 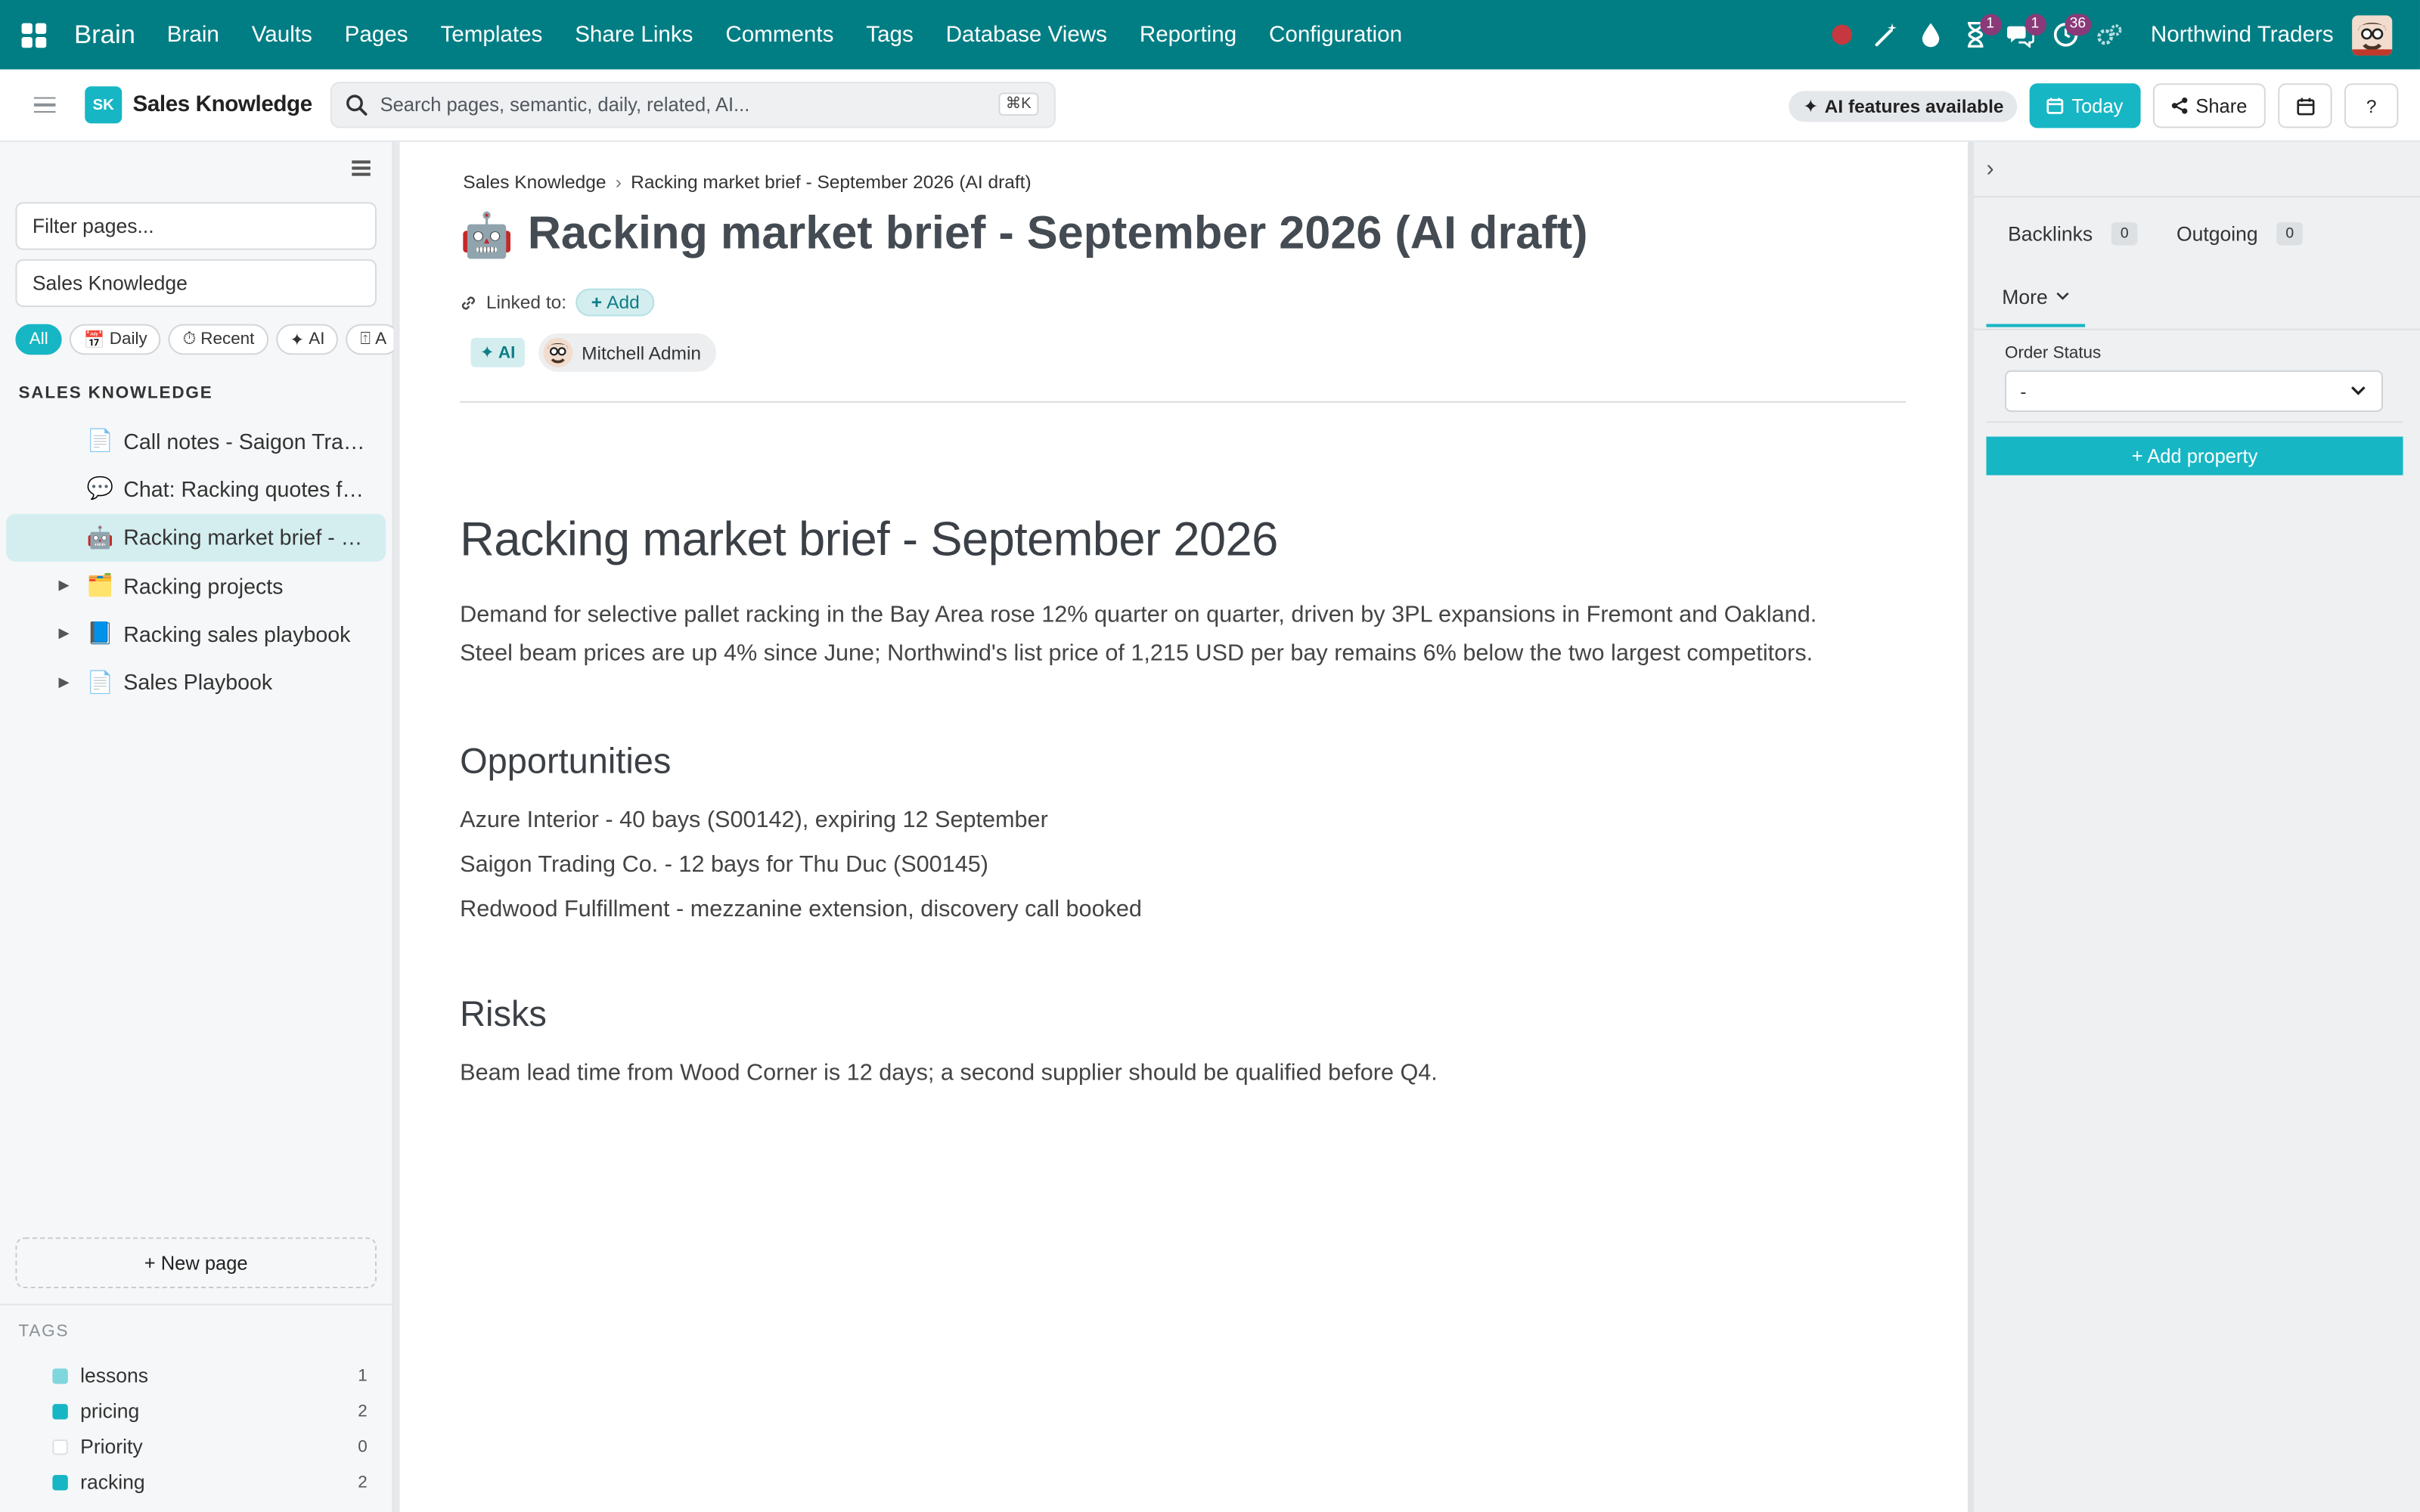 I want to click on tag-item: lessons 1, so click(x=210, y=1375).